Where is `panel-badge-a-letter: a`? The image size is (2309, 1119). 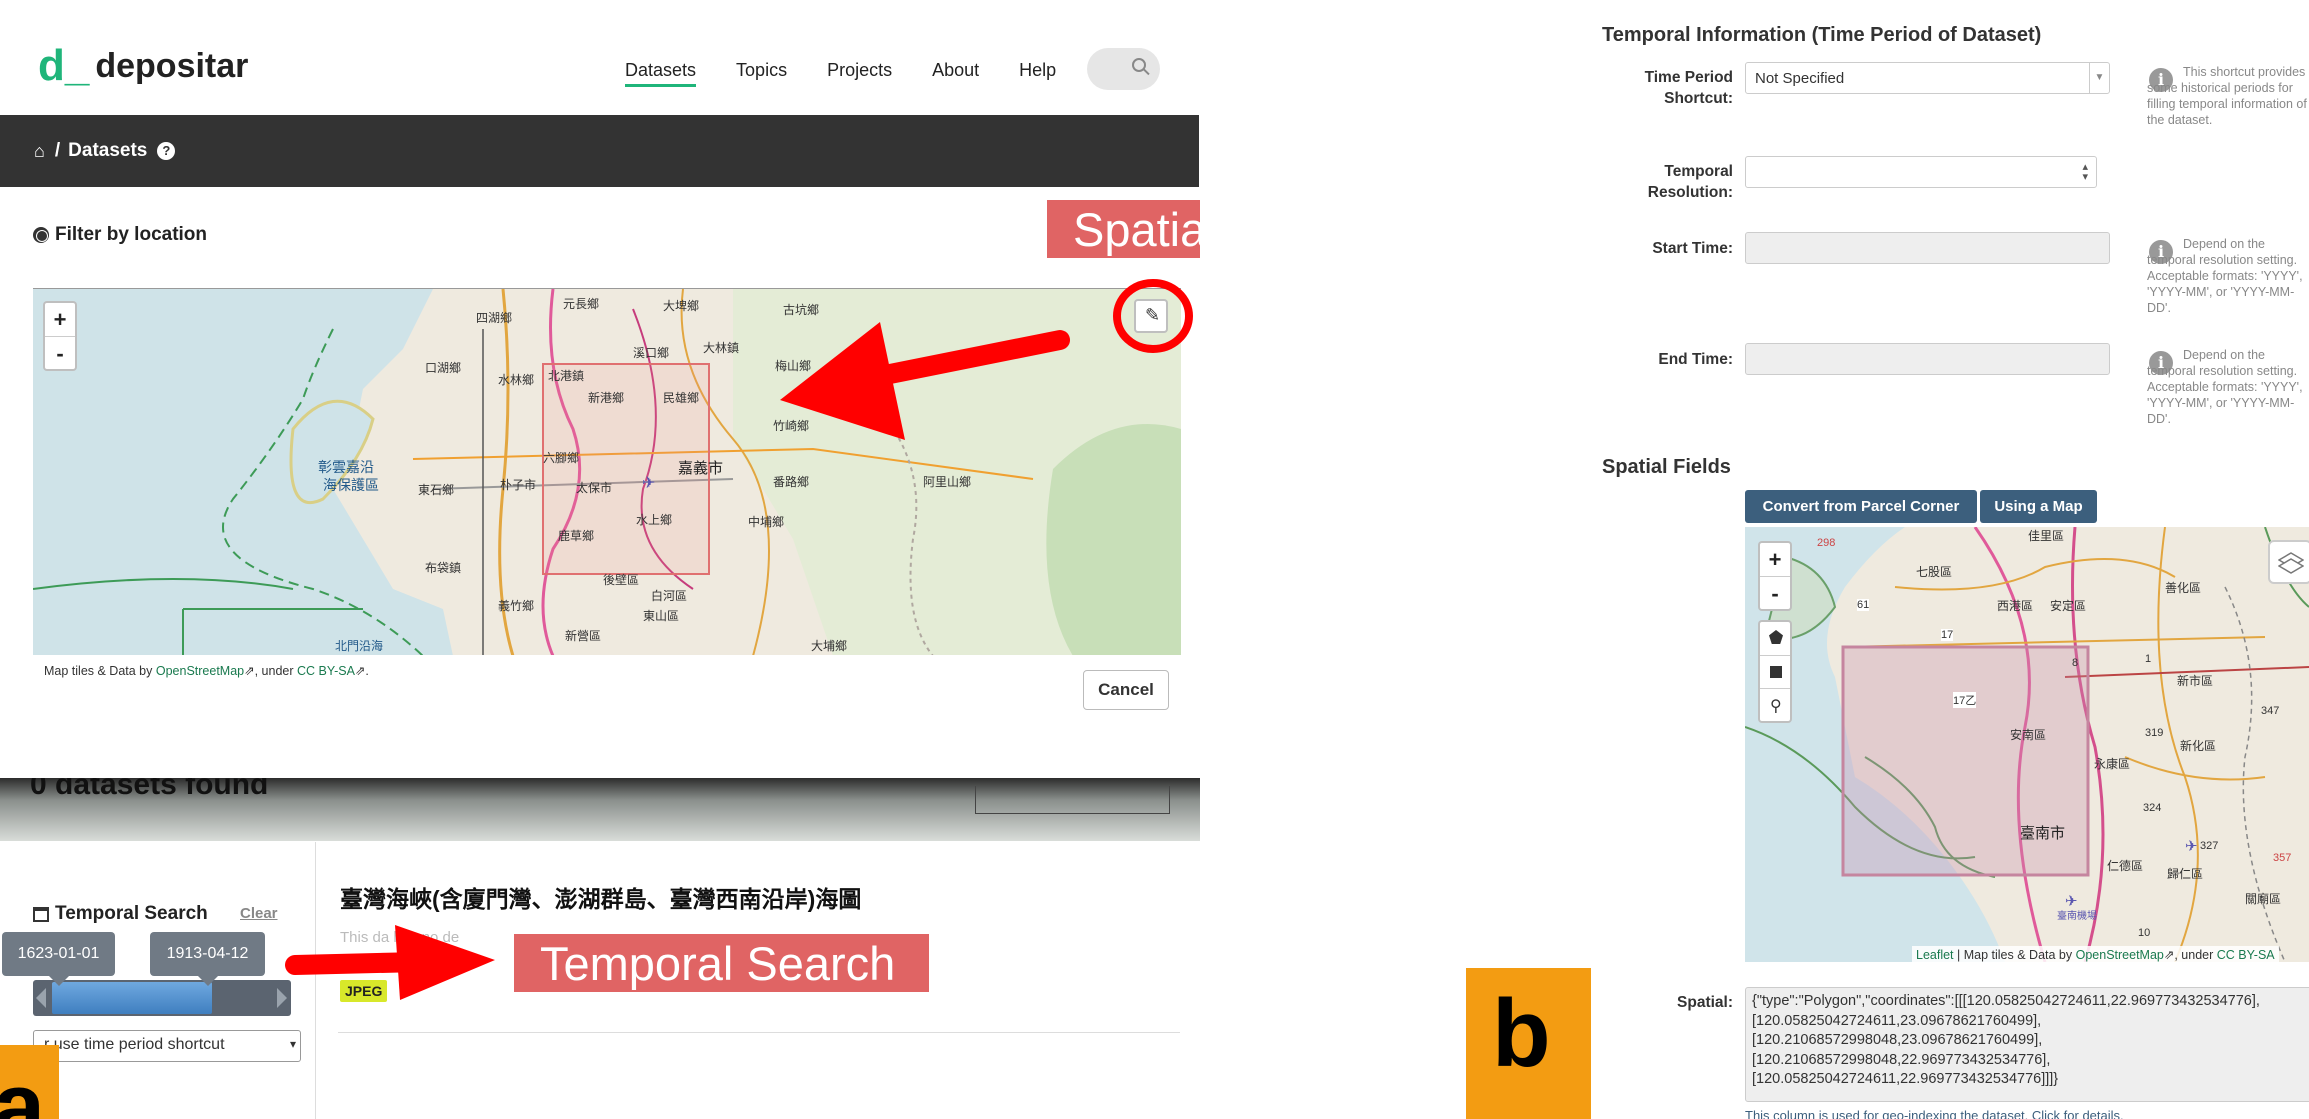
panel-badge-a-letter: a is located at coordinates (23, 1086).